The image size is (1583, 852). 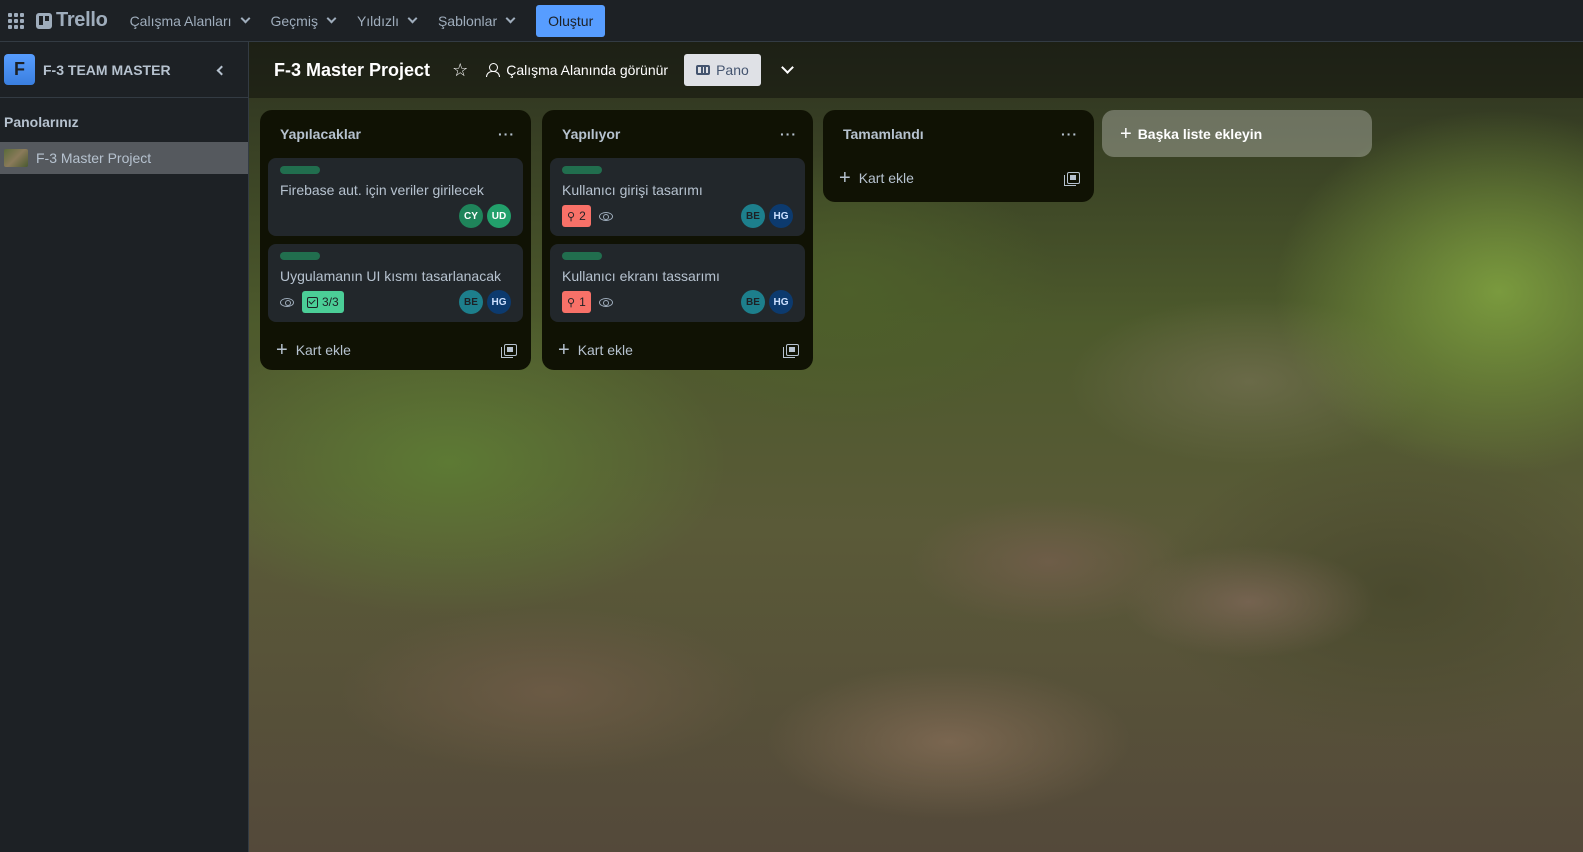 I want to click on board-view-button: Pano, so click(x=722, y=70).